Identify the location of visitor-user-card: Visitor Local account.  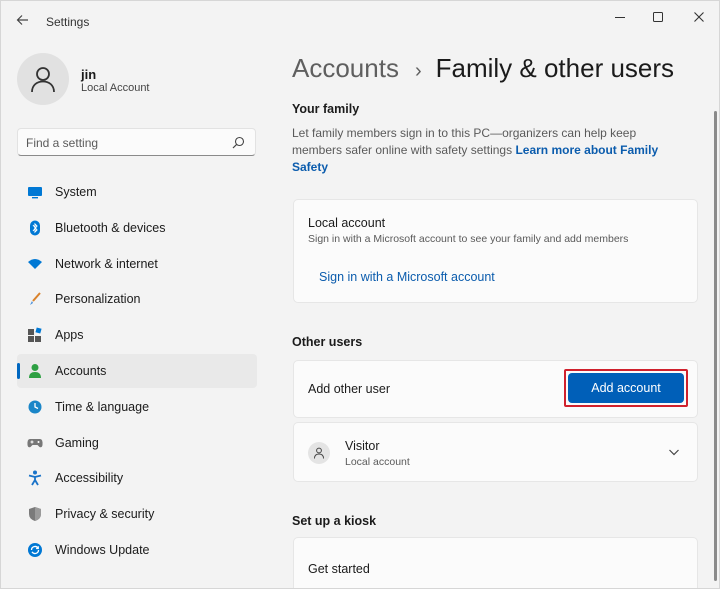
(495, 452).